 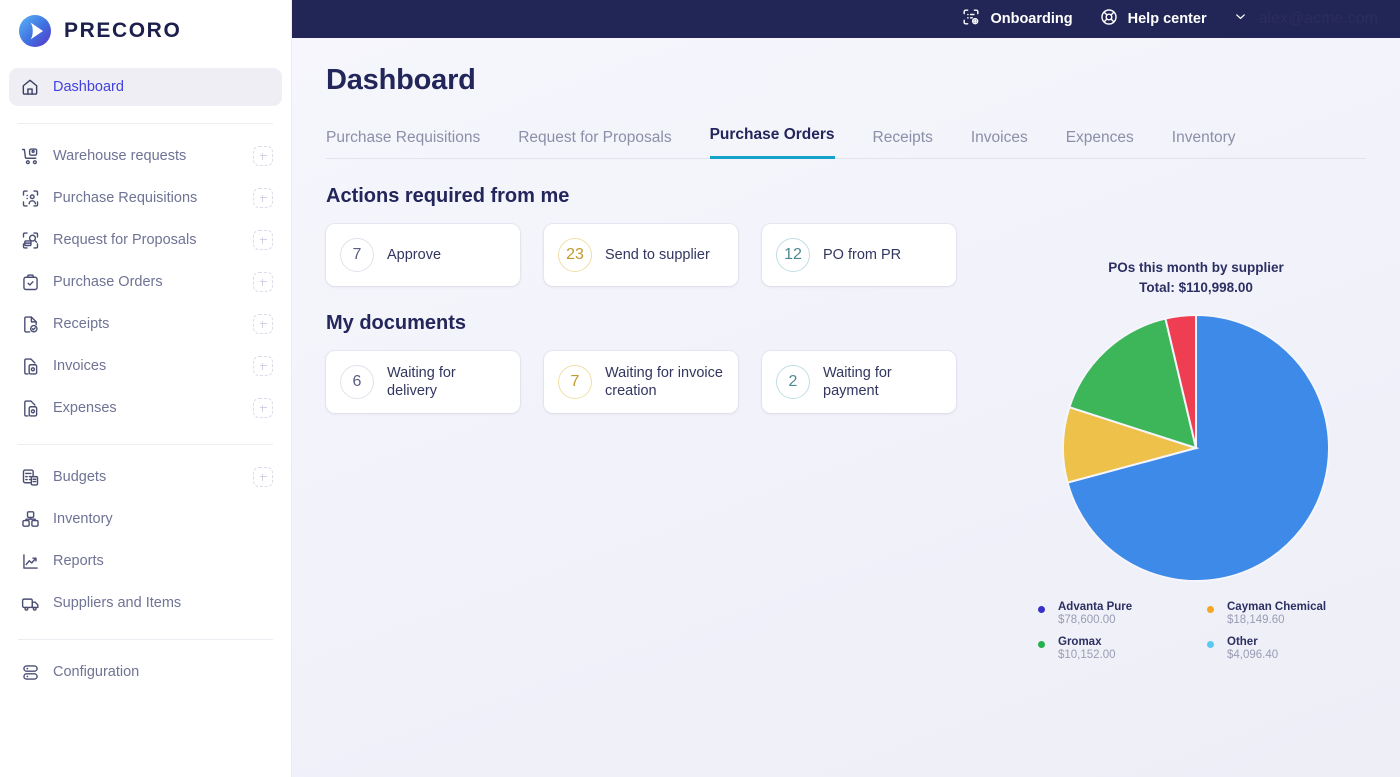 What do you see at coordinates (123, 30) in the screenshot?
I see `brand-name: PRECORO` at bounding box center [123, 30].